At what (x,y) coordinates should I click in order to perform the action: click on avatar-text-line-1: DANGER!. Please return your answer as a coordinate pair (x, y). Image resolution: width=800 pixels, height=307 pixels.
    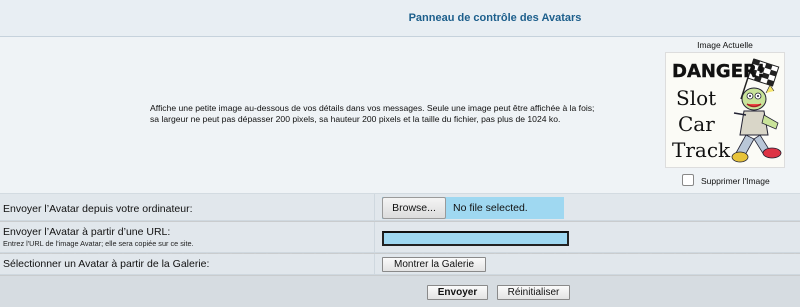
    Looking at the image, I should click on (718, 71).